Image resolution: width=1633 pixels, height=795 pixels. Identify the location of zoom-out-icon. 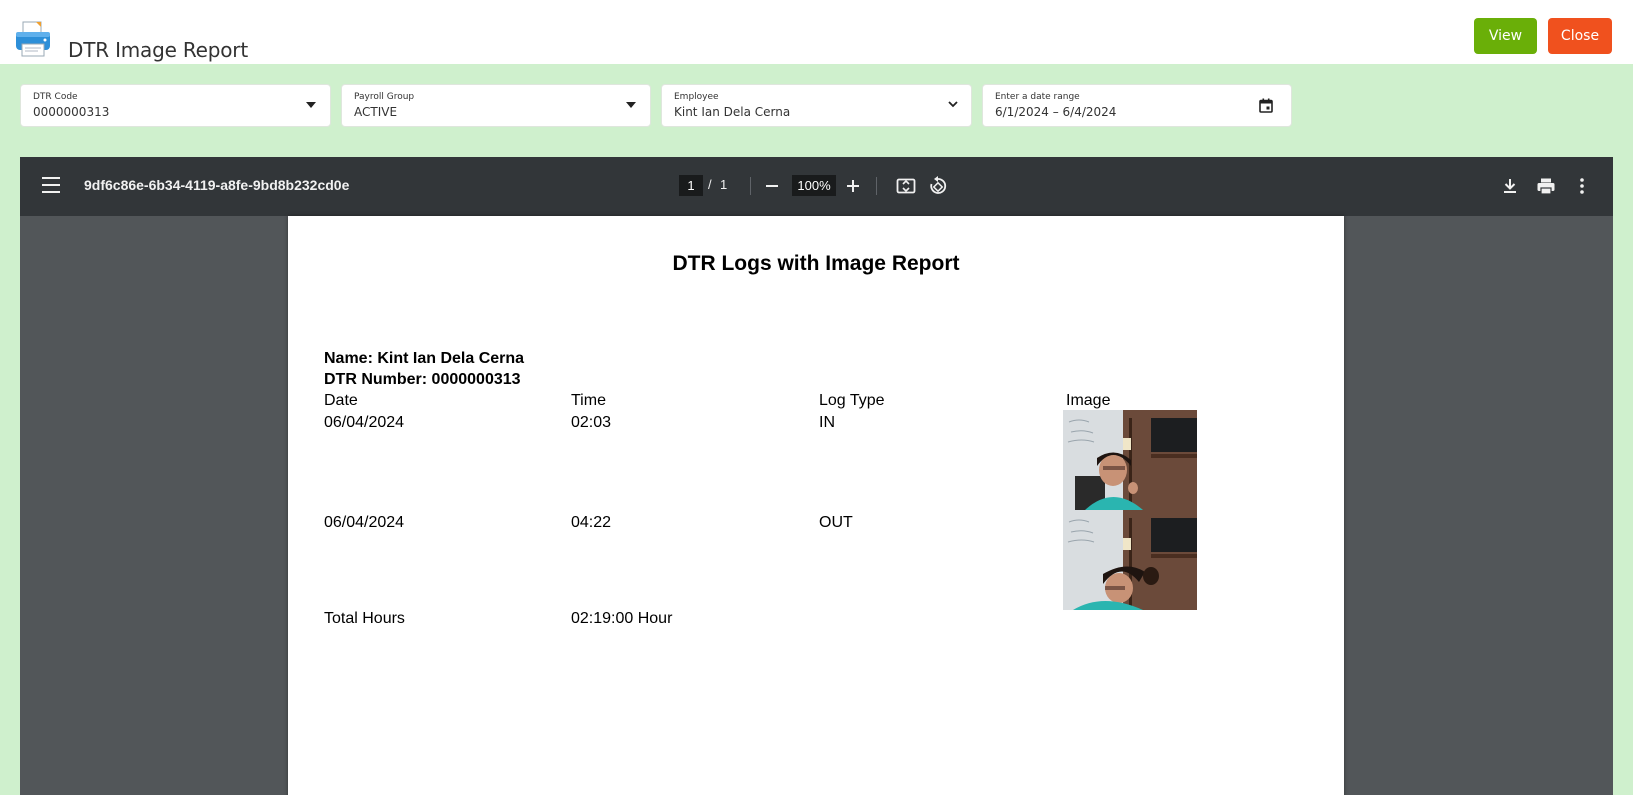
(772, 186).